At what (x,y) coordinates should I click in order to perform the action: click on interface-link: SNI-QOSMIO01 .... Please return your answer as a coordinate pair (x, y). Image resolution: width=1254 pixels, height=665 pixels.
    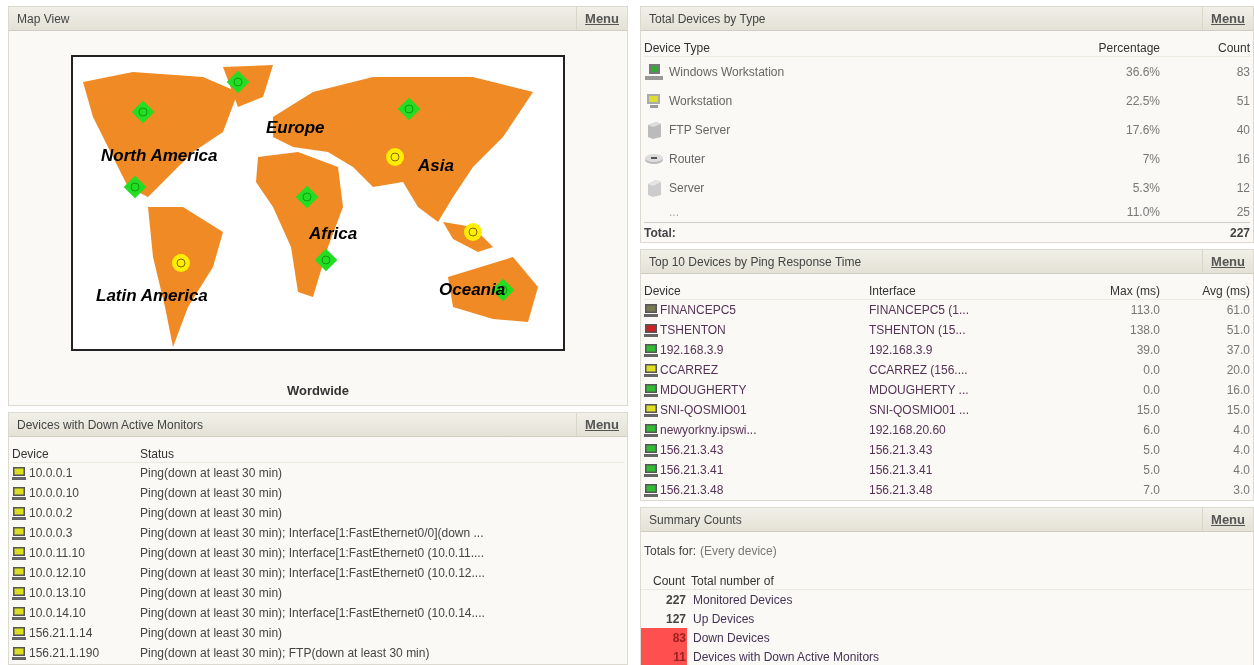
    Looking at the image, I should click on (969, 410).